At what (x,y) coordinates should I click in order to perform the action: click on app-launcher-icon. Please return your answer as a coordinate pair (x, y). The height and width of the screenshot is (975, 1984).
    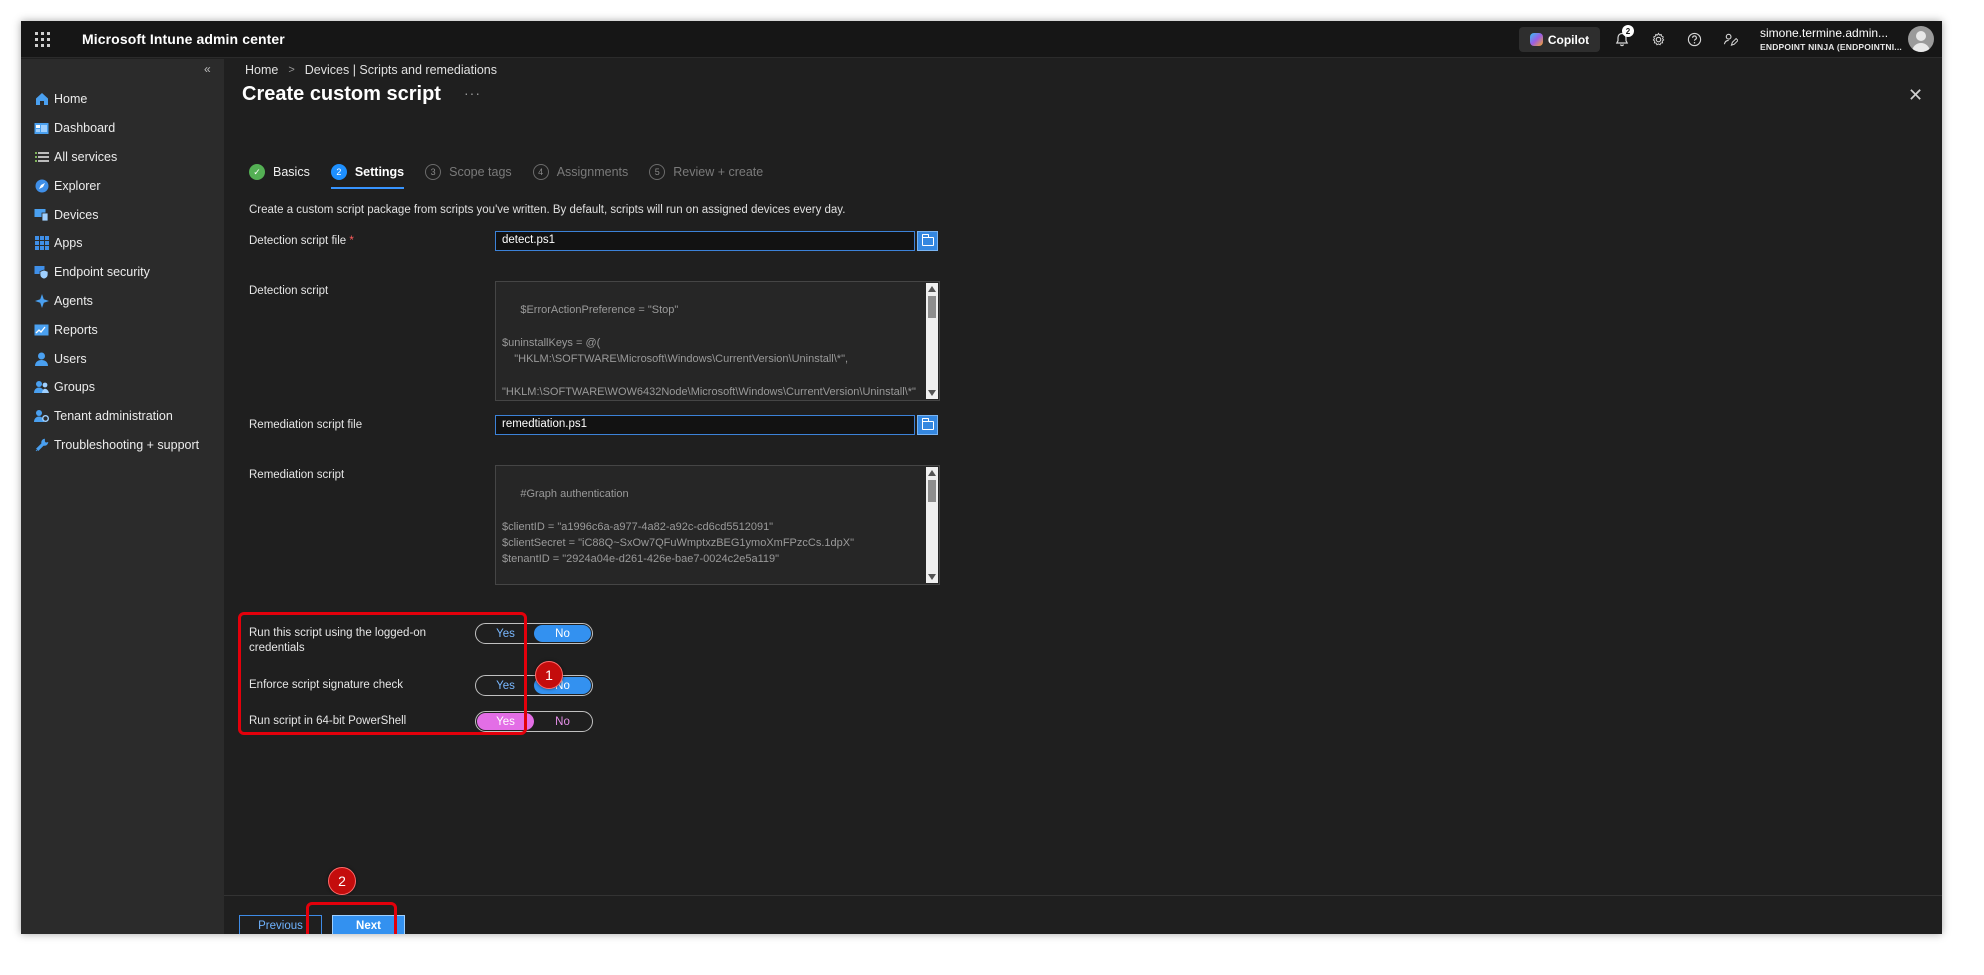
    Looking at the image, I should click on (42, 39).